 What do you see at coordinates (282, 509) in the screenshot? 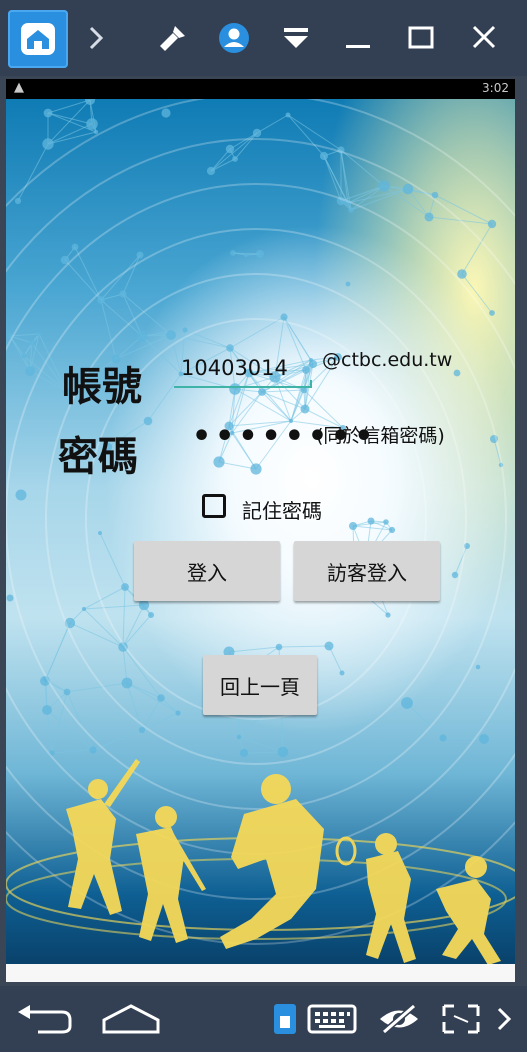
I see `remember-label: 記住密碼` at bounding box center [282, 509].